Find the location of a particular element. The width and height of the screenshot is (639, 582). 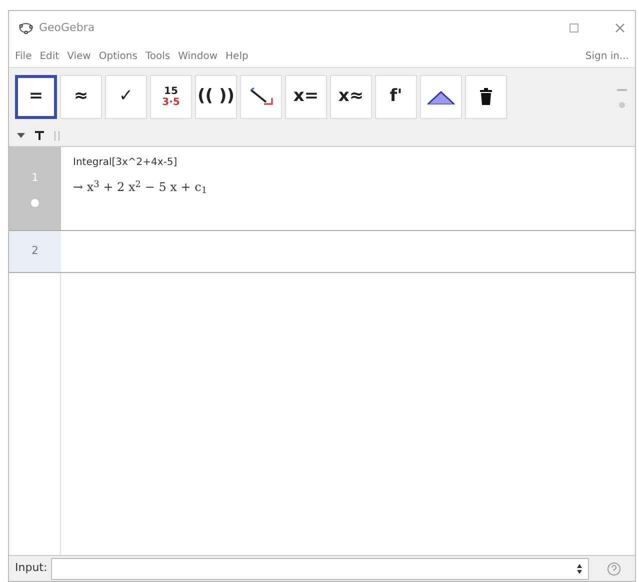

cas-output: → x$^{3}$ + 2 x$^{2}$ − 5 x + c$_{1}$ is located at coordinates (140, 187).